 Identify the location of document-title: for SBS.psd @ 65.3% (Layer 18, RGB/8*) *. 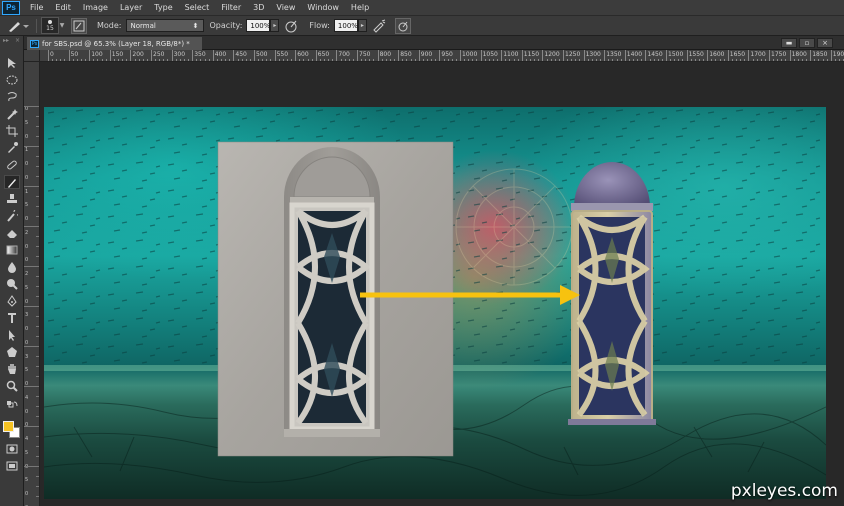
(116, 43).